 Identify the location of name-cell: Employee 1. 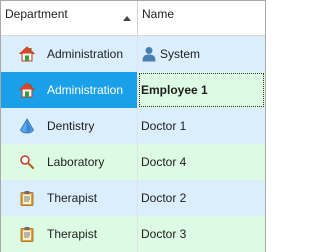
(201, 90).